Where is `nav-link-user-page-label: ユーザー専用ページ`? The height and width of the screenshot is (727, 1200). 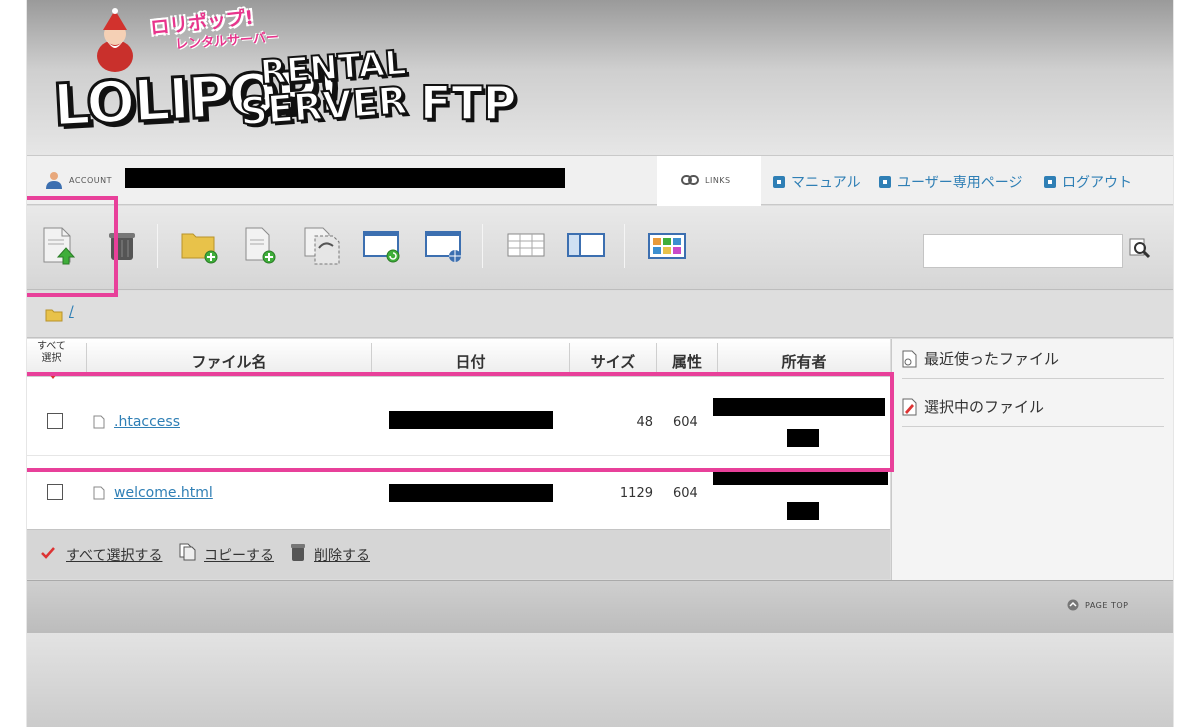 nav-link-user-page-label: ユーザー専用ページ is located at coordinates (960, 183).